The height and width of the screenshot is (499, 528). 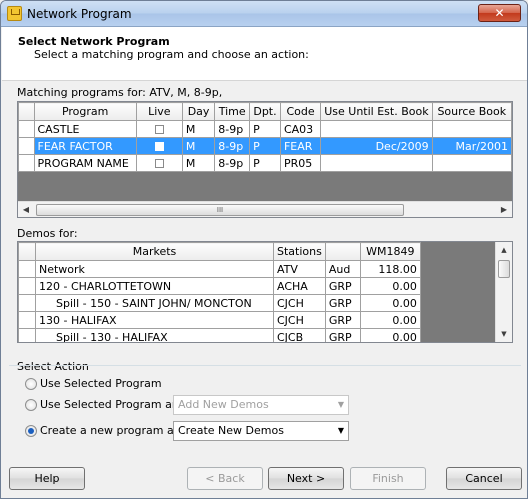 I want to click on program-row: FEAR FACTOR M 8-9p P FEAR Dec/2009 Mar/2001, so click(x=265, y=146).